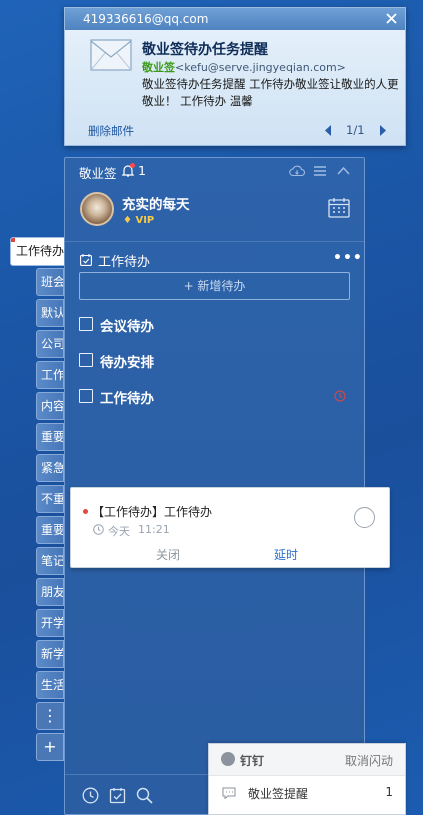 The height and width of the screenshot is (815, 423). What do you see at coordinates (50, 747) in the screenshot?
I see `add-category-button: +` at bounding box center [50, 747].